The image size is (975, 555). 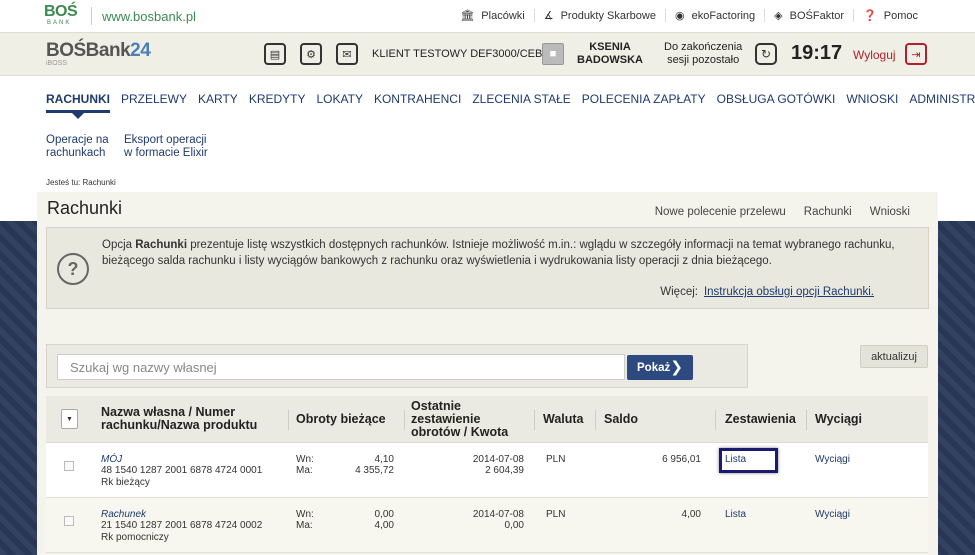 What do you see at coordinates (99, 182) in the screenshot?
I see `breadcrumb-current: Rachunki` at bounding box center [99, 182].